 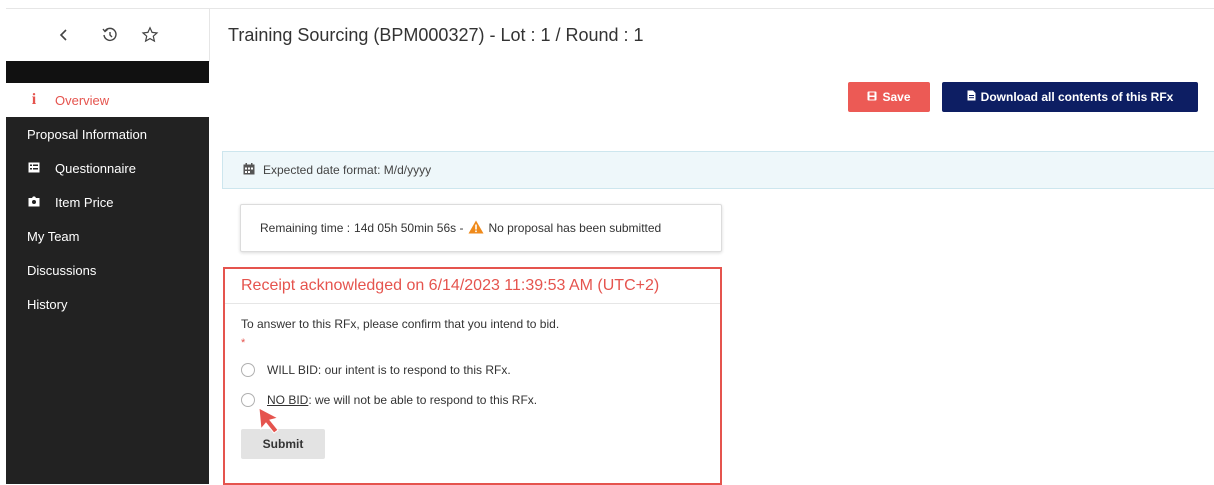 I want to click on date-format-text: Expected date format: M/d/yyyy, so click(x=347, y=170).